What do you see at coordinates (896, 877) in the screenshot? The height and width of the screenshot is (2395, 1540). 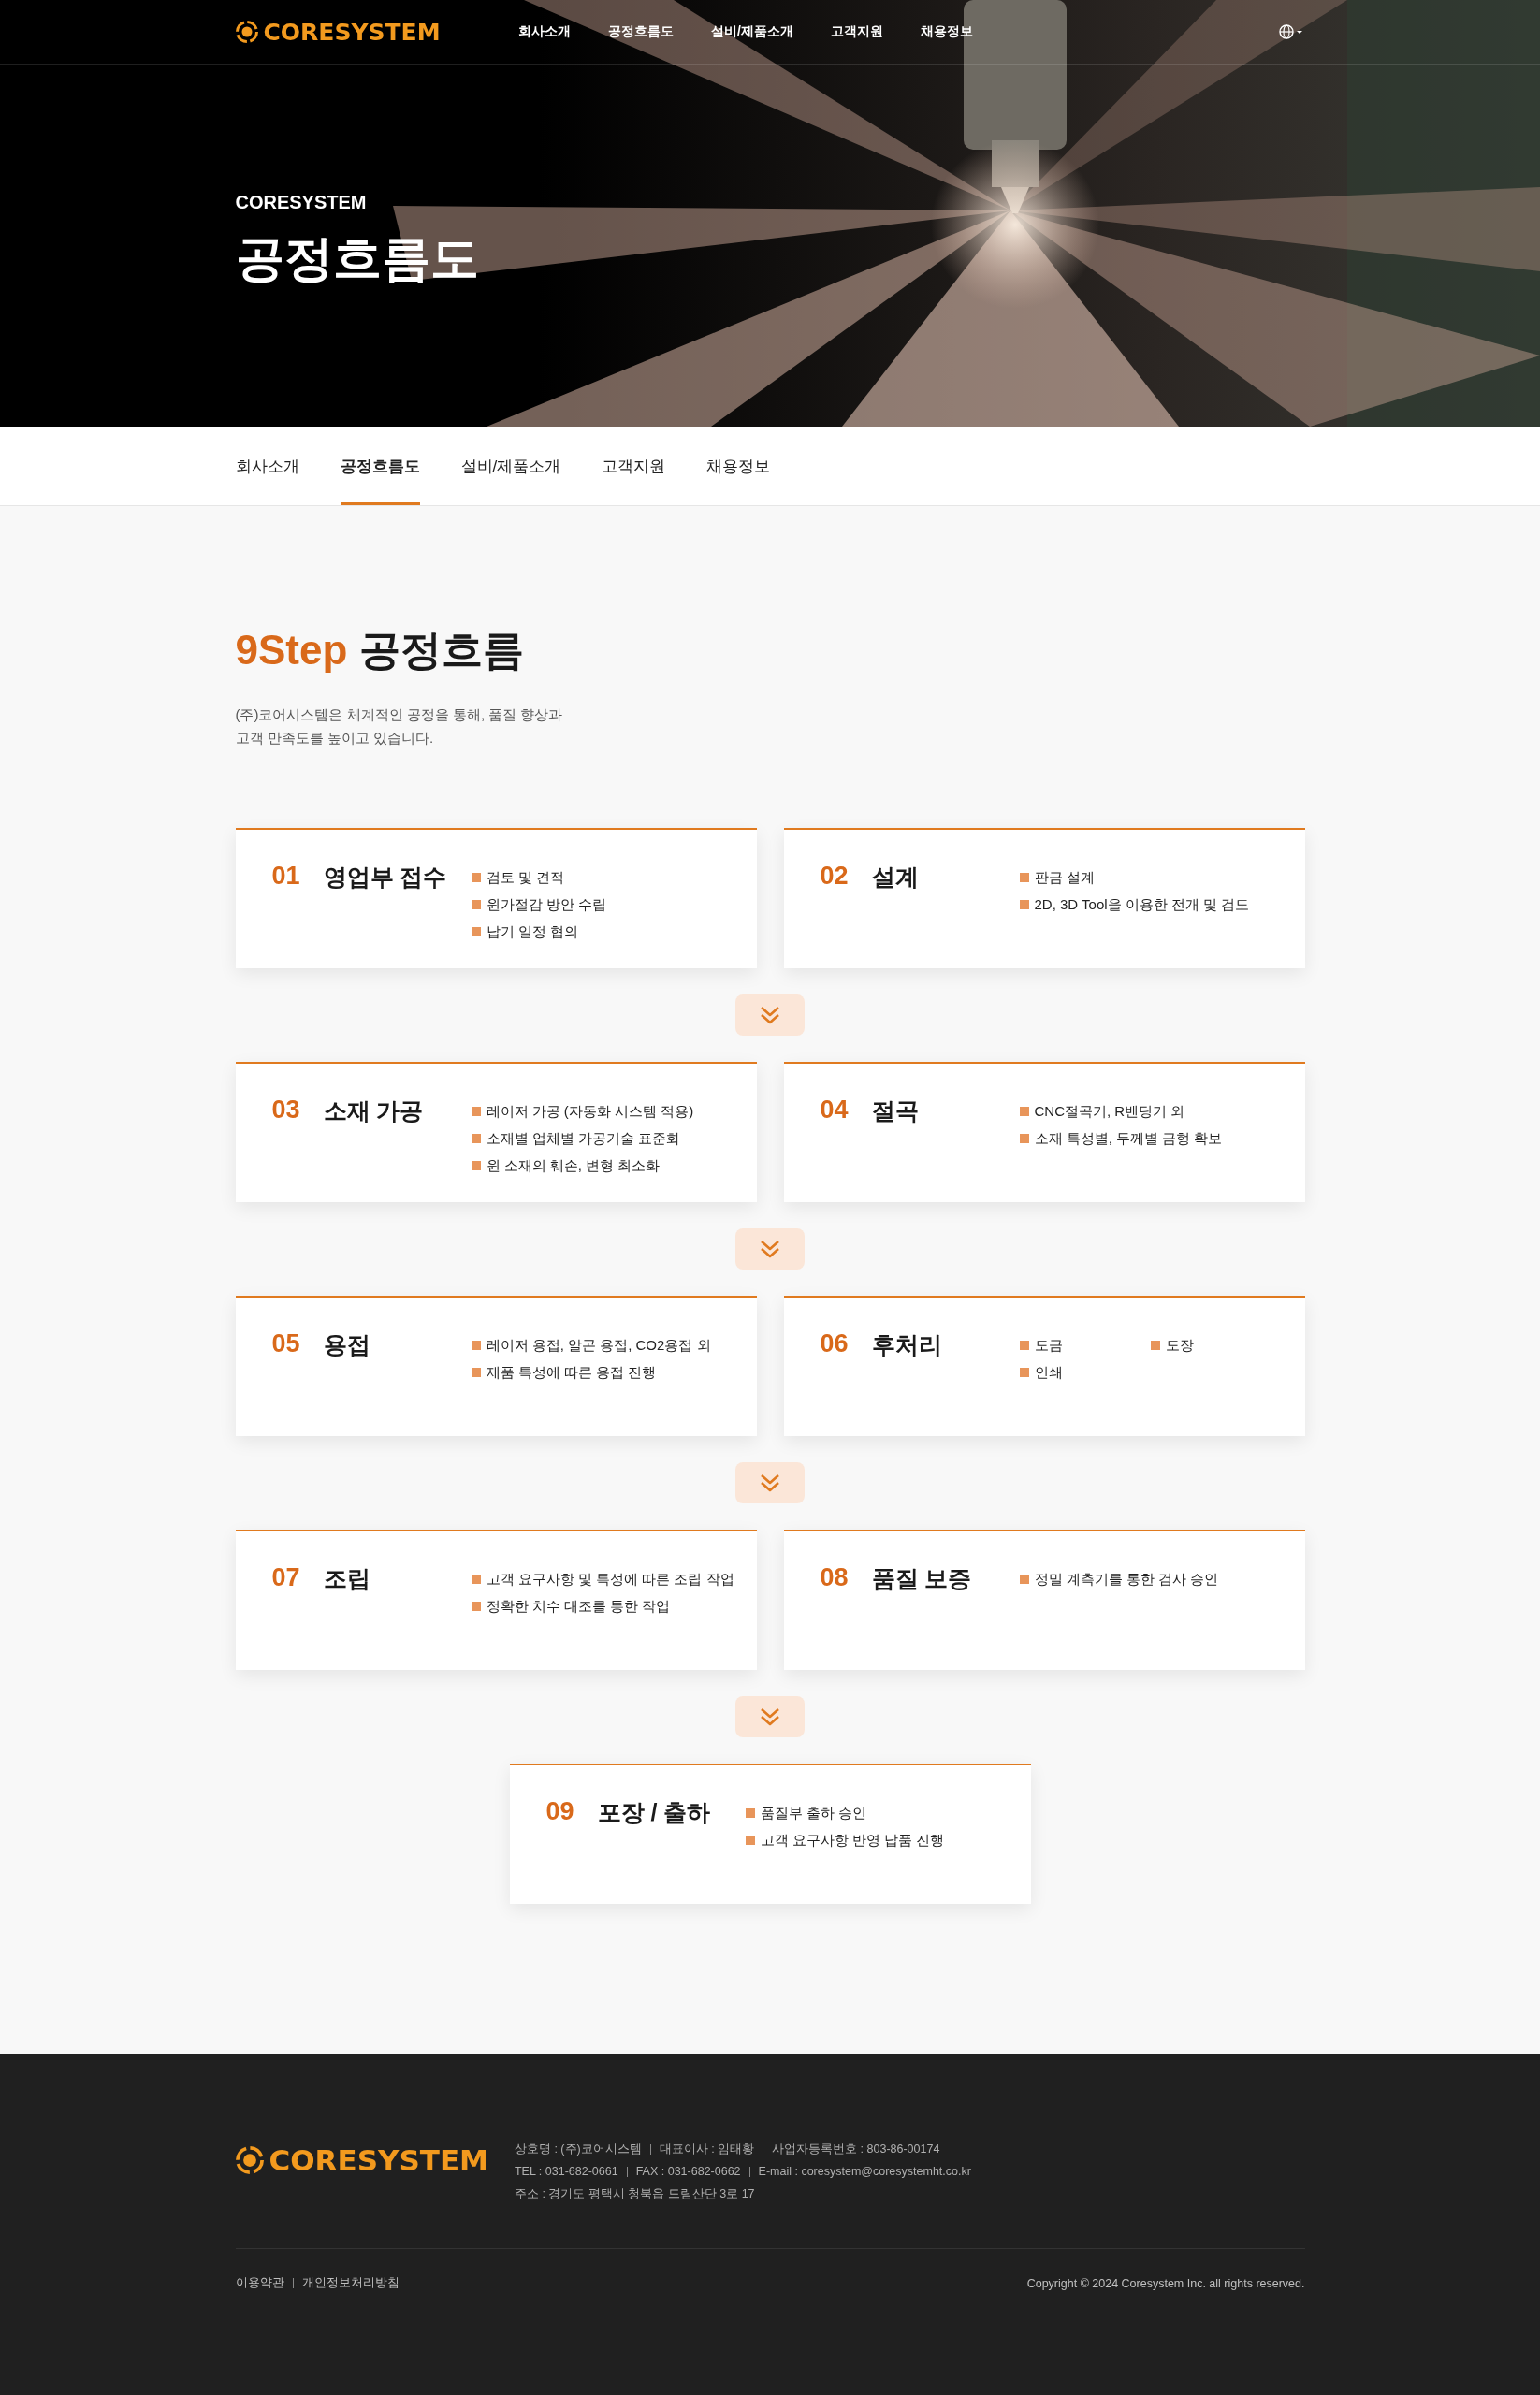 I see `step-title: 설계` at bounding box center [896, 877].